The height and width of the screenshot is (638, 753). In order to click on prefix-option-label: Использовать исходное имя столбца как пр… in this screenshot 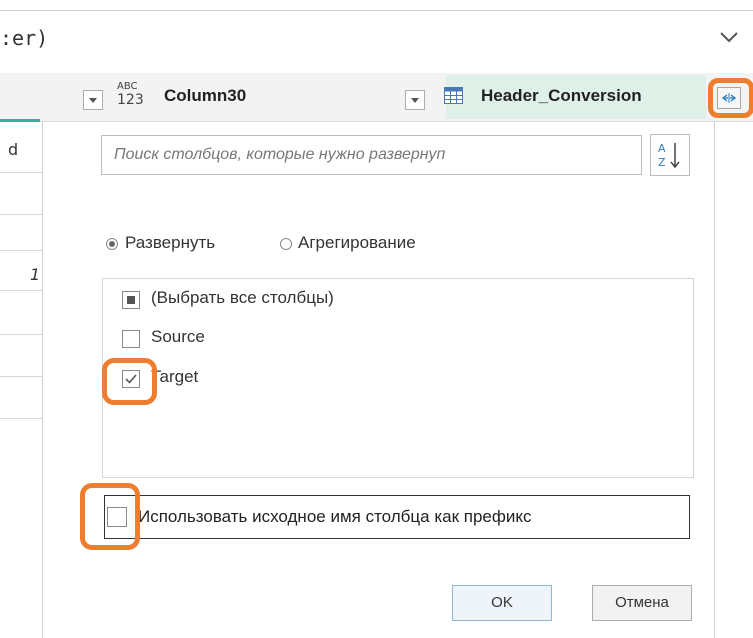, I will do `click(413, 517)`.